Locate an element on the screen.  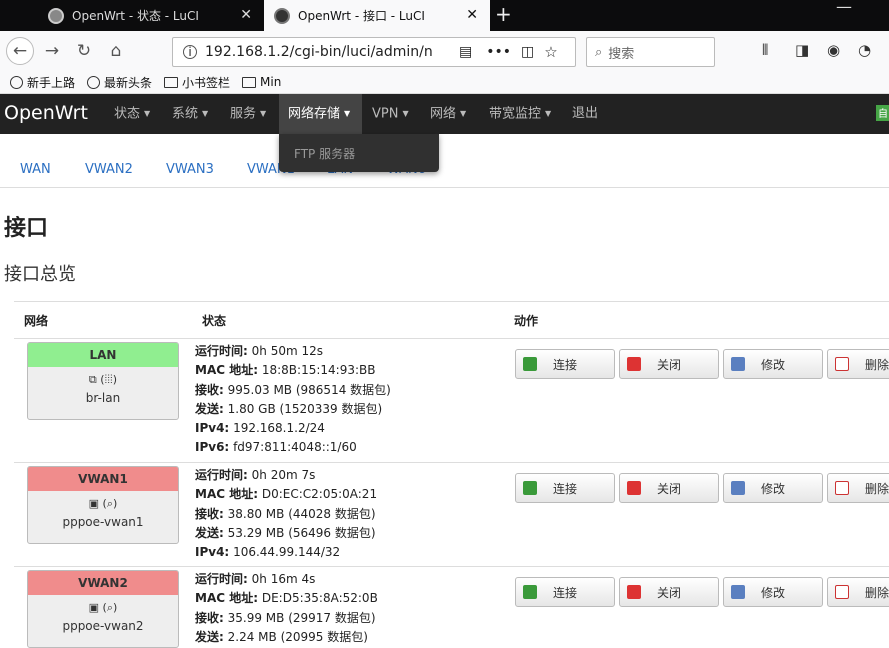
bookmark-item: 新手上路 is located at coordinates (42, 82).